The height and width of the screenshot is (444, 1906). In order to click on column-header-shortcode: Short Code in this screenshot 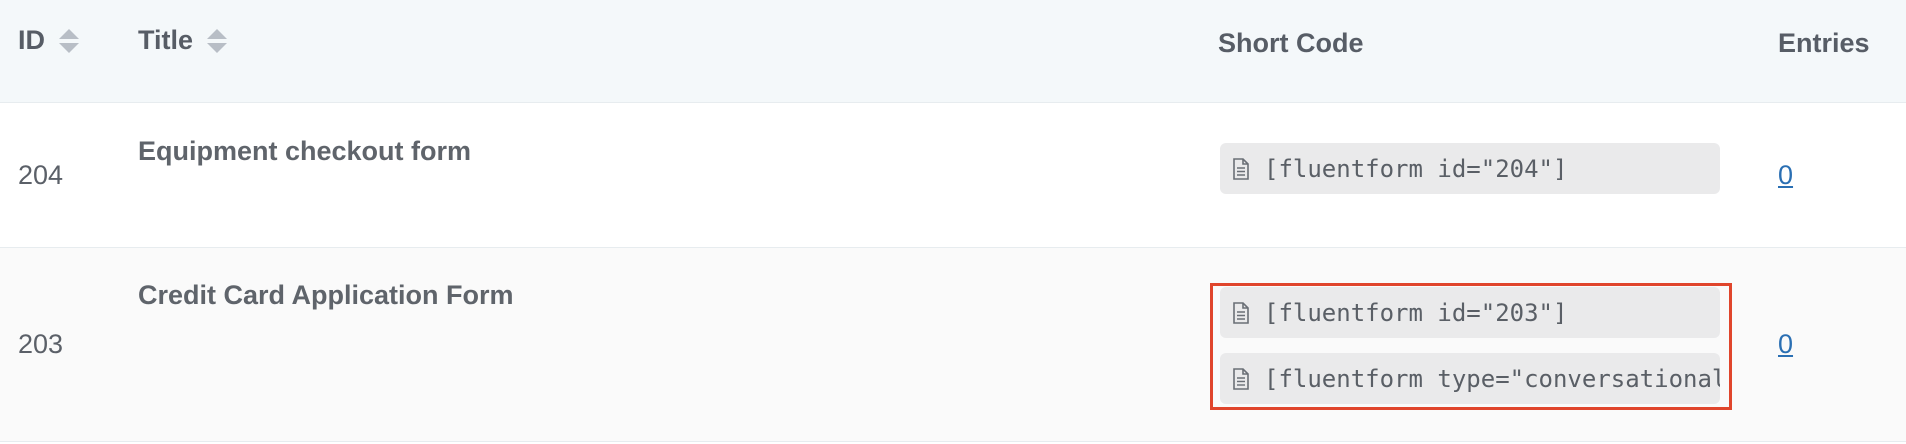, I will do `click(1291, 43)`.